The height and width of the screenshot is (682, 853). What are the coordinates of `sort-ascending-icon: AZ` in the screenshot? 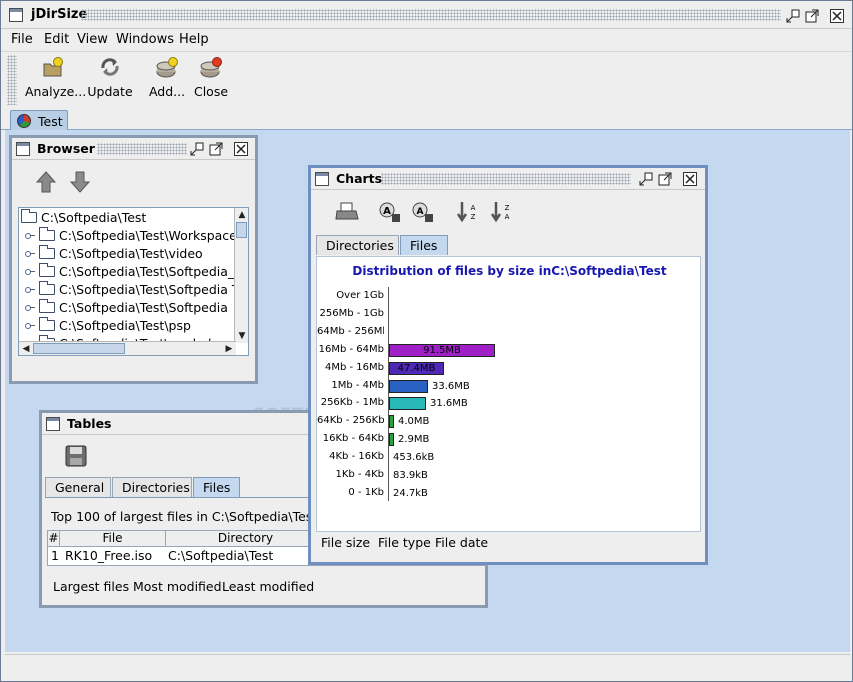 It's located at (468, 212).